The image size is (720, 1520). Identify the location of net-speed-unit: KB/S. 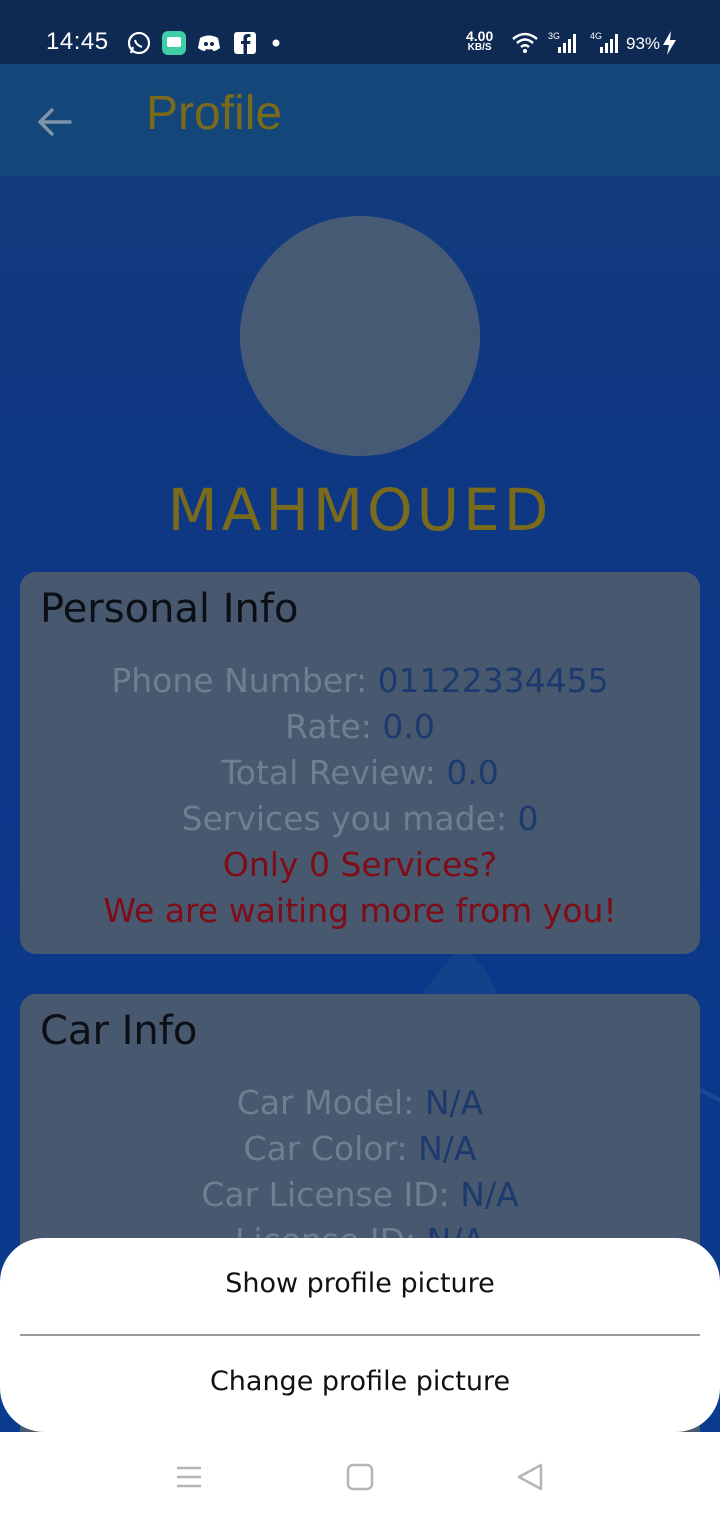
(479, 47).